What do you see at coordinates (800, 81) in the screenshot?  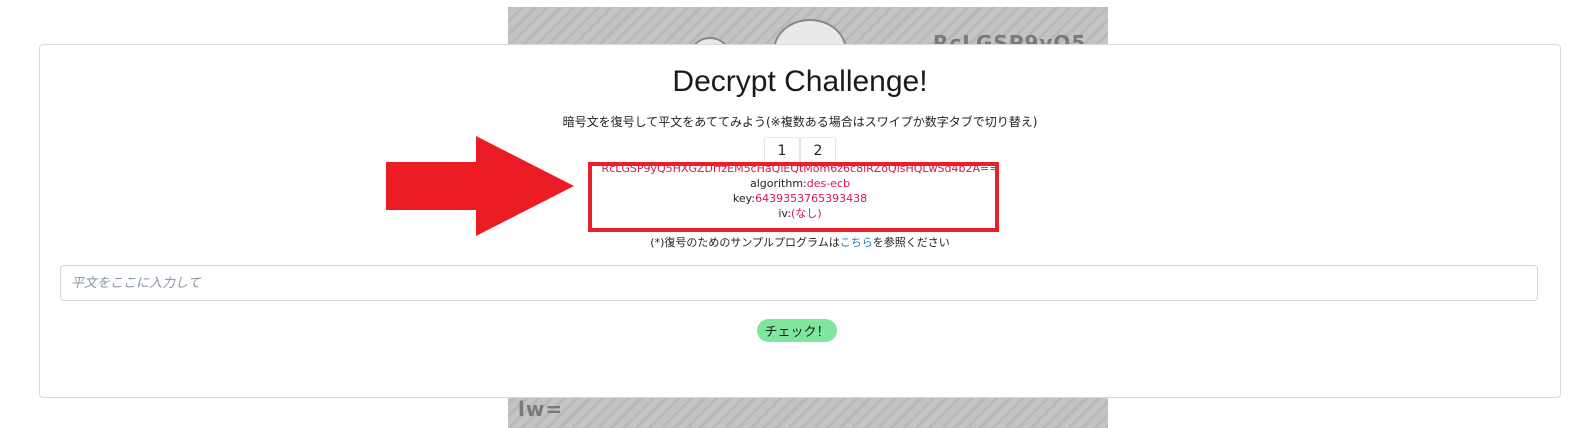 I see `page-title: Decrypt Challenge!` at bounding box center [800, 81].